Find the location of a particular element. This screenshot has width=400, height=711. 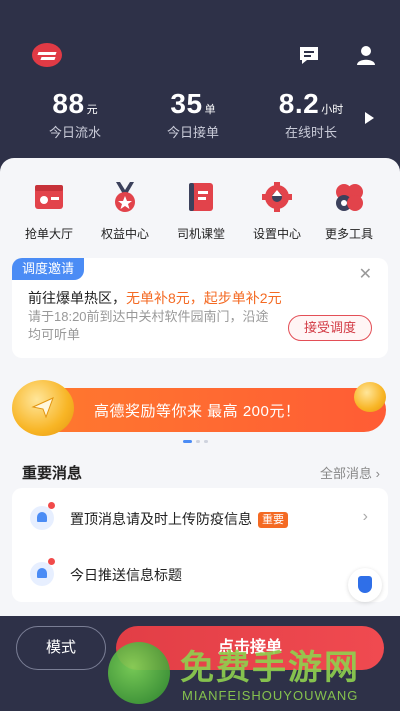

banner-text: 高德奖励等你来 最高 200元！ is located at coordinates (197, 411).